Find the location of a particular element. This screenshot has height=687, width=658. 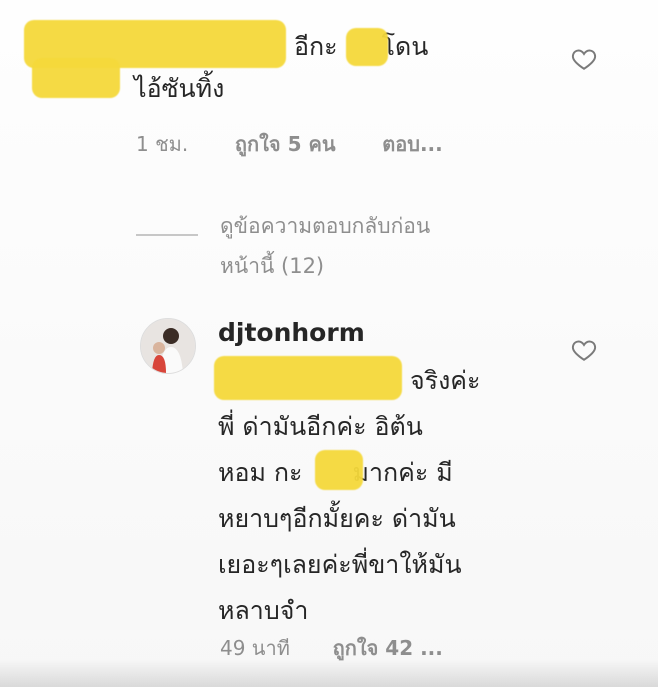

redaction-comment-1-word is located at coordinates (367, 47).